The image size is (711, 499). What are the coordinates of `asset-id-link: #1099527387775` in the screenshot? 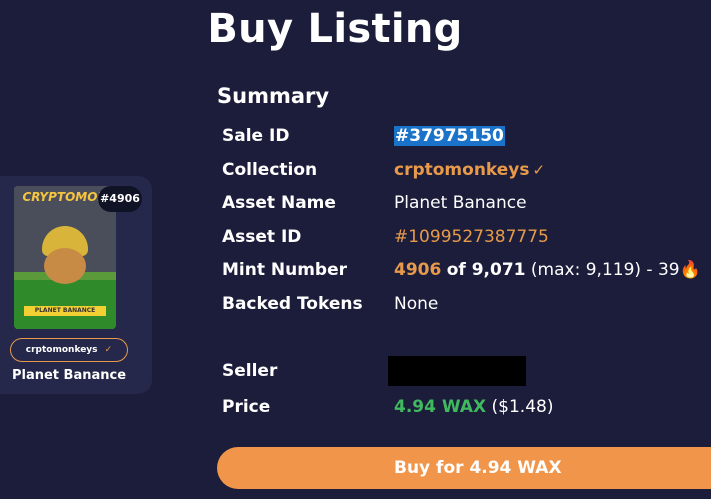 It's located at (471, 237).